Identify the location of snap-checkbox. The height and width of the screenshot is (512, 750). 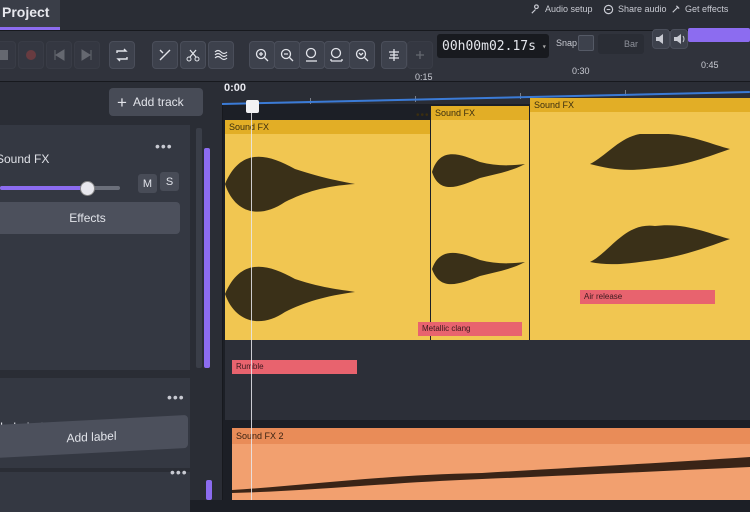
(586, 43).